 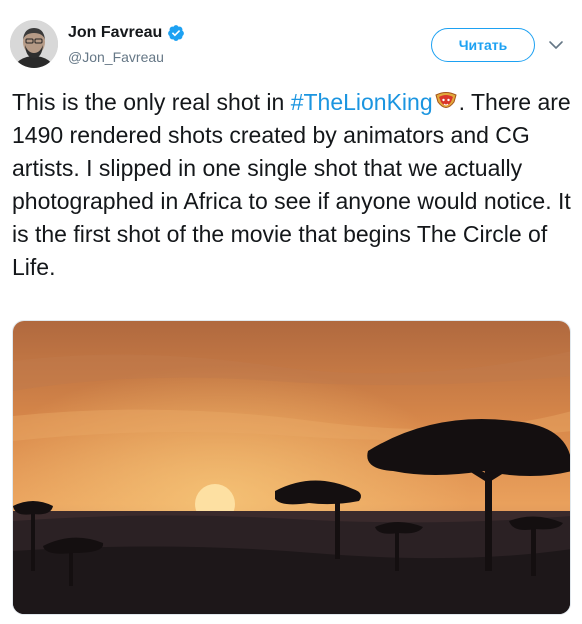 I want to click on avatar-photo, so click(x=34, y=44).